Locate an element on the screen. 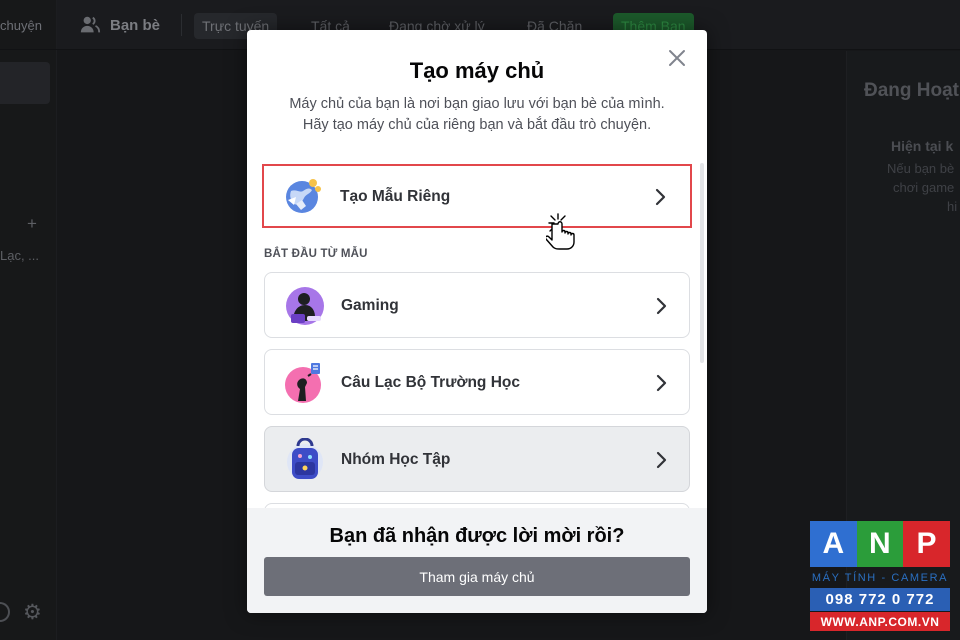  anp-letter-n: N is located at coordinates (880, 544).